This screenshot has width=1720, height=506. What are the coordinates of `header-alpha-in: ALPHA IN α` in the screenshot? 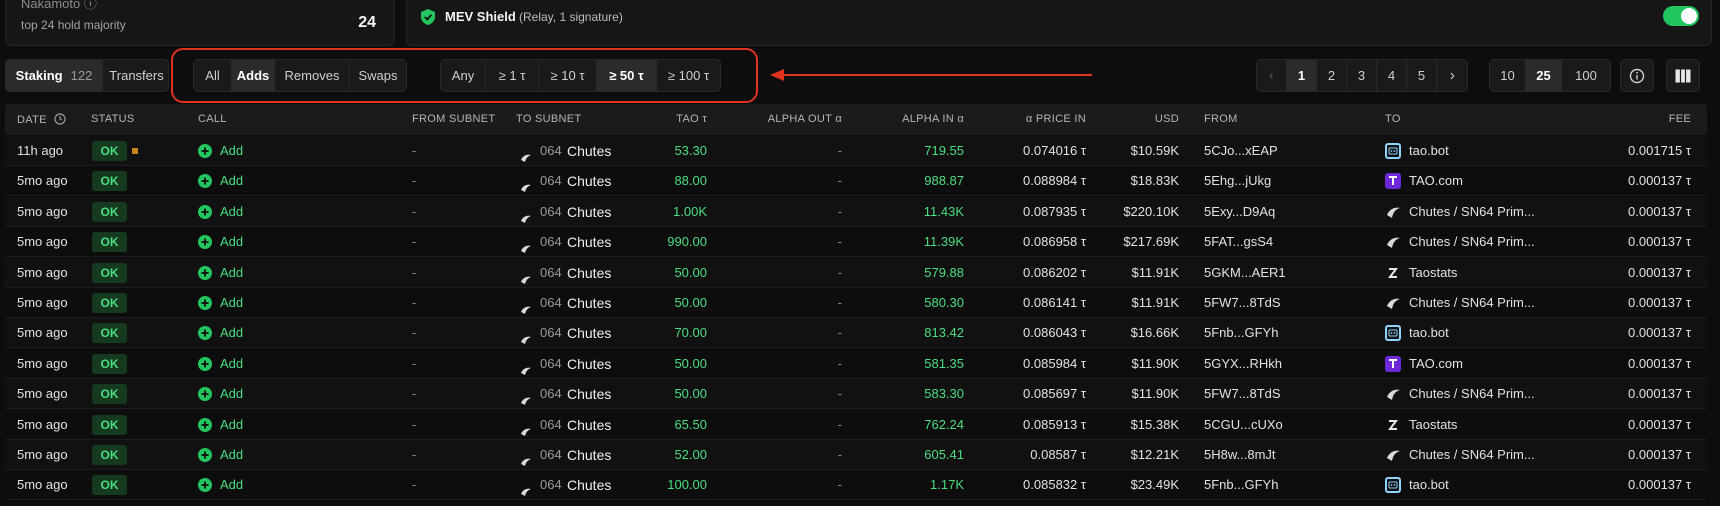 It's located at (933, 119).